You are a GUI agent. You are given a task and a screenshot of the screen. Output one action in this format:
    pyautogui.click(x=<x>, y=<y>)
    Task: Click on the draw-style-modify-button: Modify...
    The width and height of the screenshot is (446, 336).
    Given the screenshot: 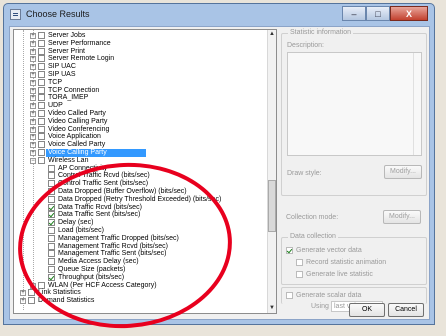 What is the action you would take?
    pyautogui.click(x=403, y=172)
    